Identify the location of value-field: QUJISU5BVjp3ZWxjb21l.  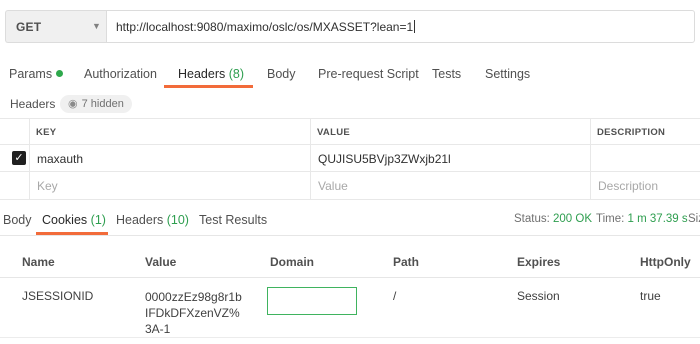
(451, 158).